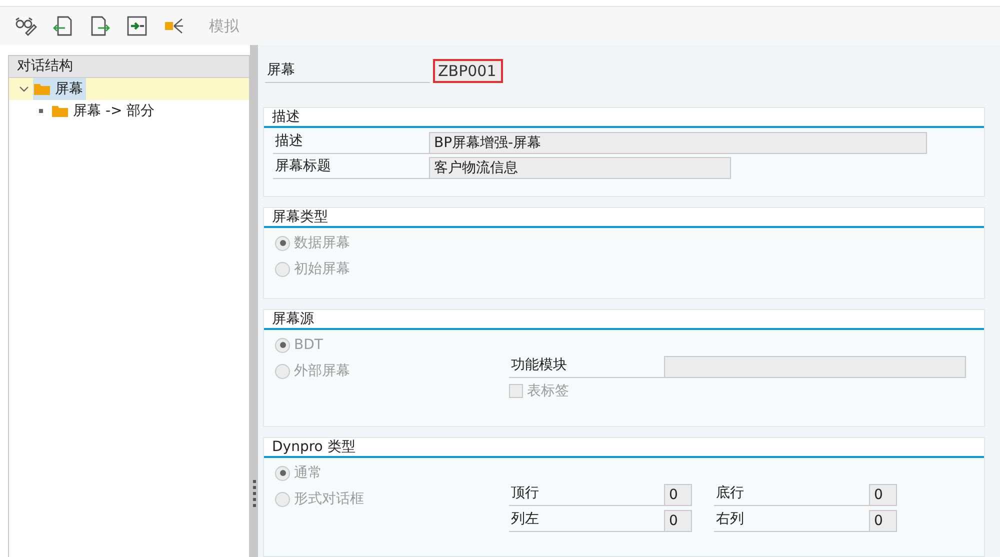  Describe the element at coordinates (286, 117) in the screenshot. I see `group-title: 描述` at that location.